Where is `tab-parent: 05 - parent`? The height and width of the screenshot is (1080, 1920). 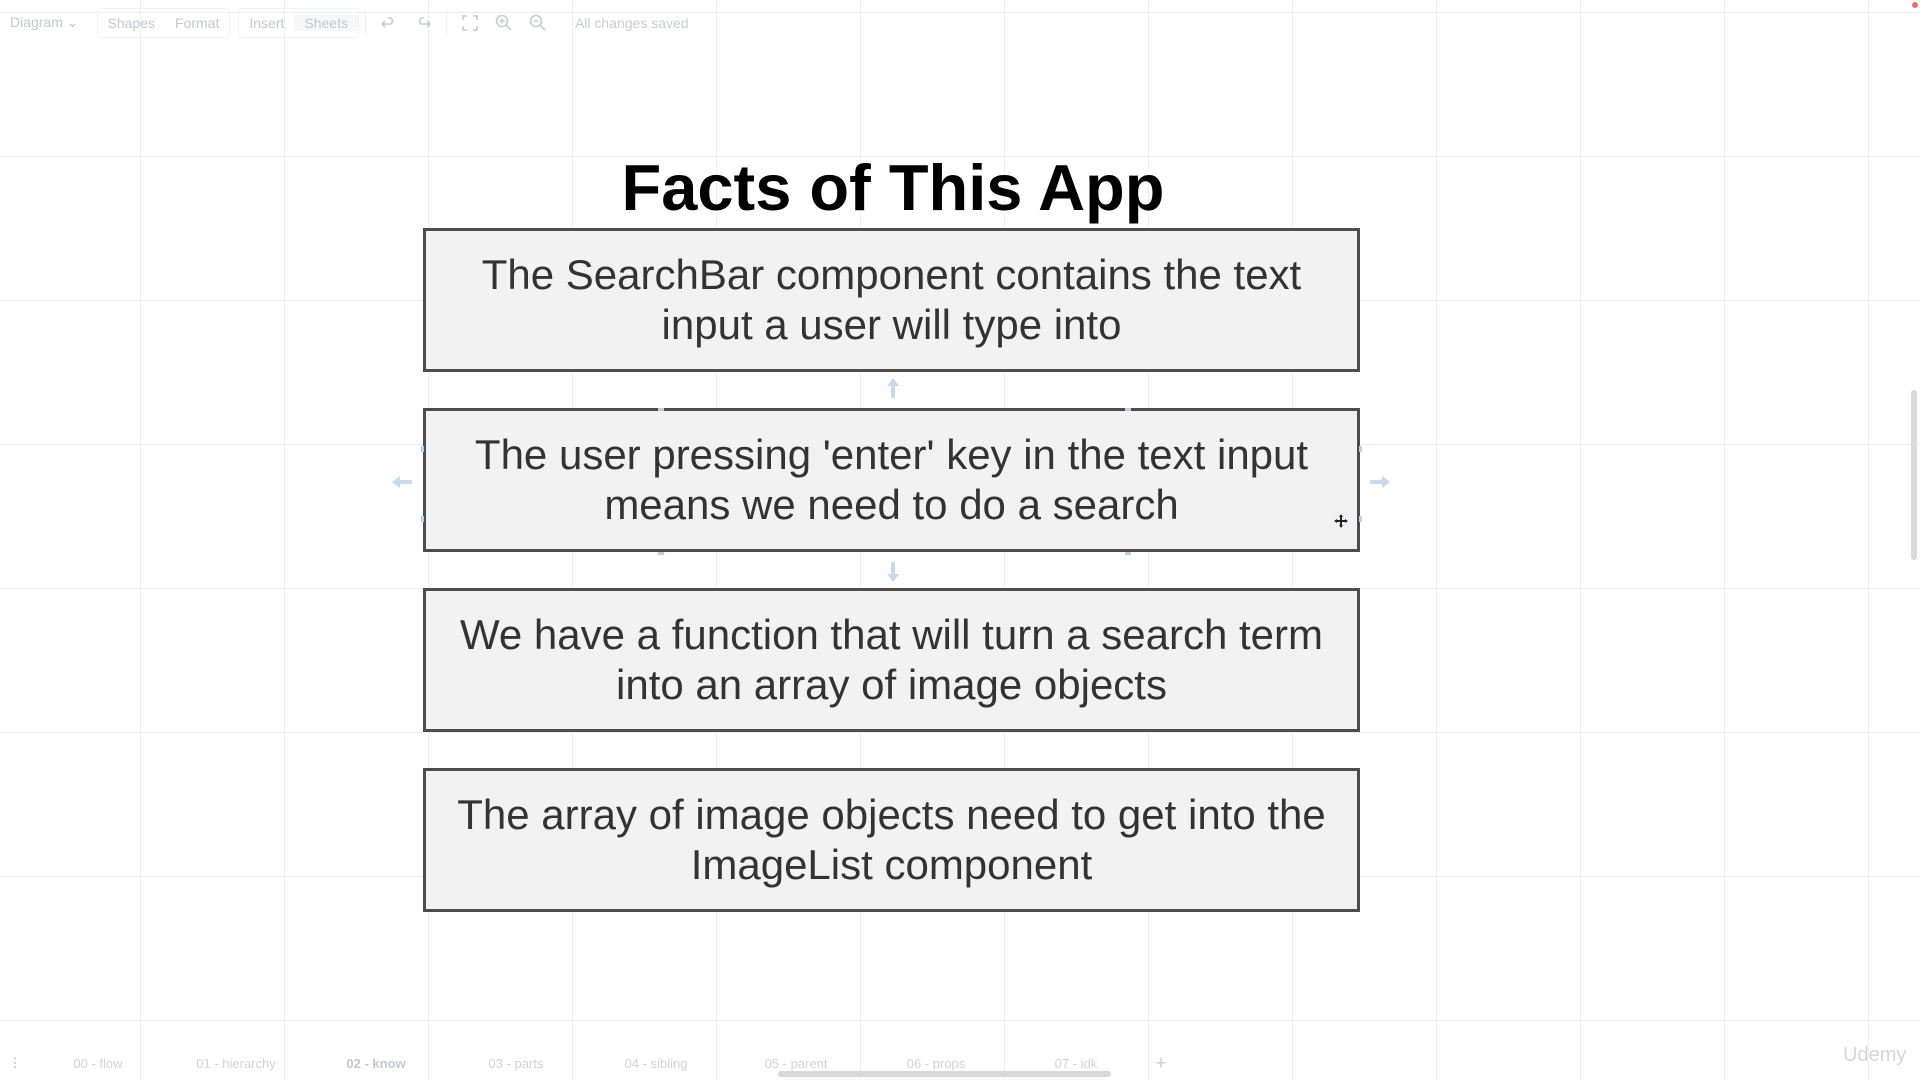 tab-parent: 05 - parent is located at coordinates (796, 1063).